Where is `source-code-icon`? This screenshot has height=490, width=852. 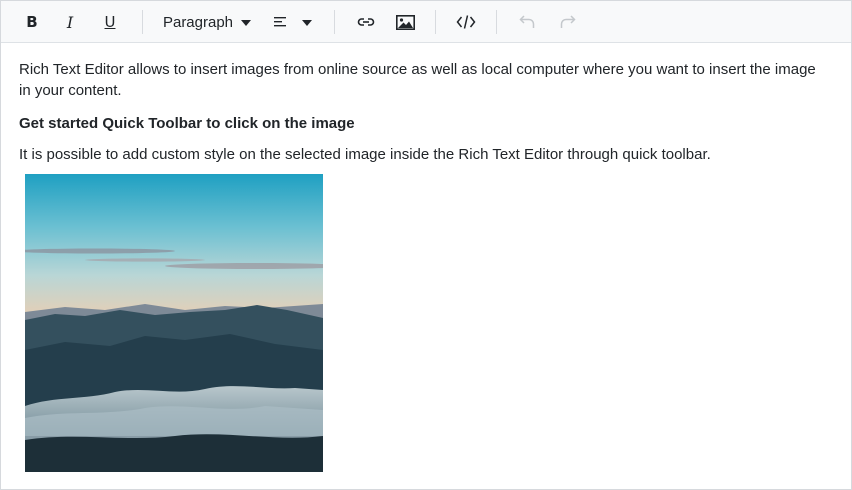 source-code-icon is located at coordinates (466, 22).